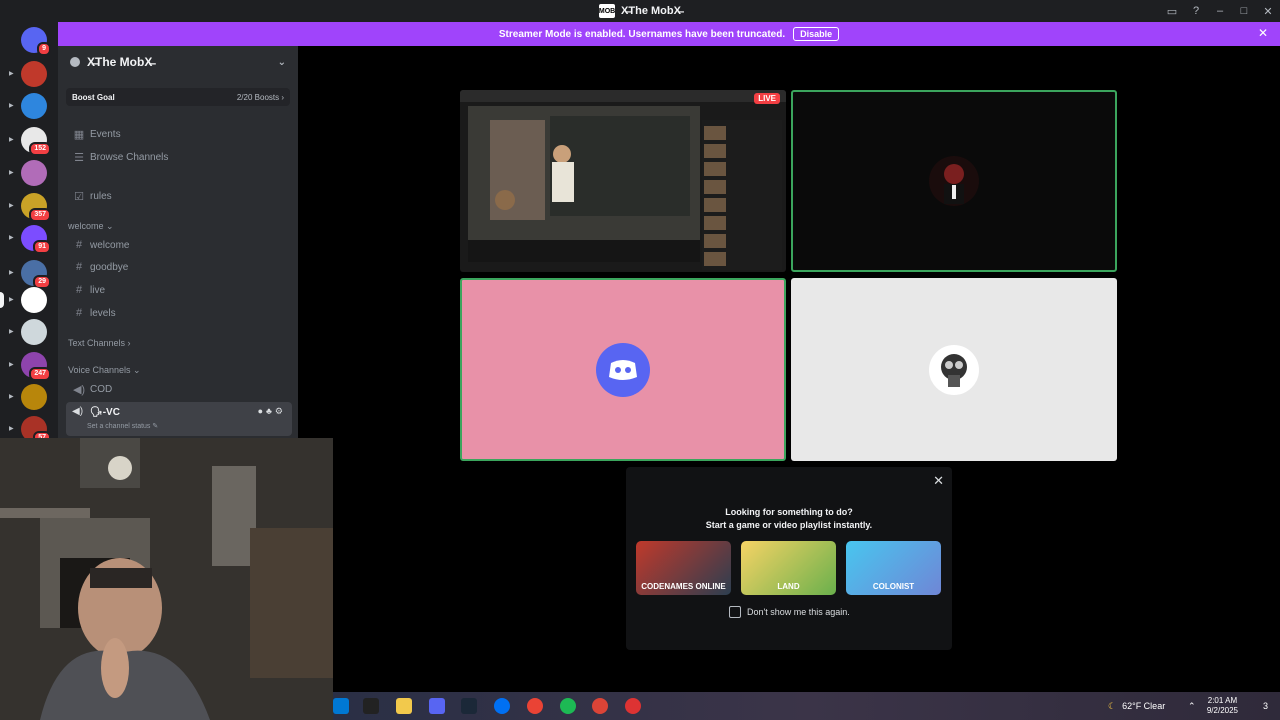  I want to click on server-mob-icon, so click(34, 300).